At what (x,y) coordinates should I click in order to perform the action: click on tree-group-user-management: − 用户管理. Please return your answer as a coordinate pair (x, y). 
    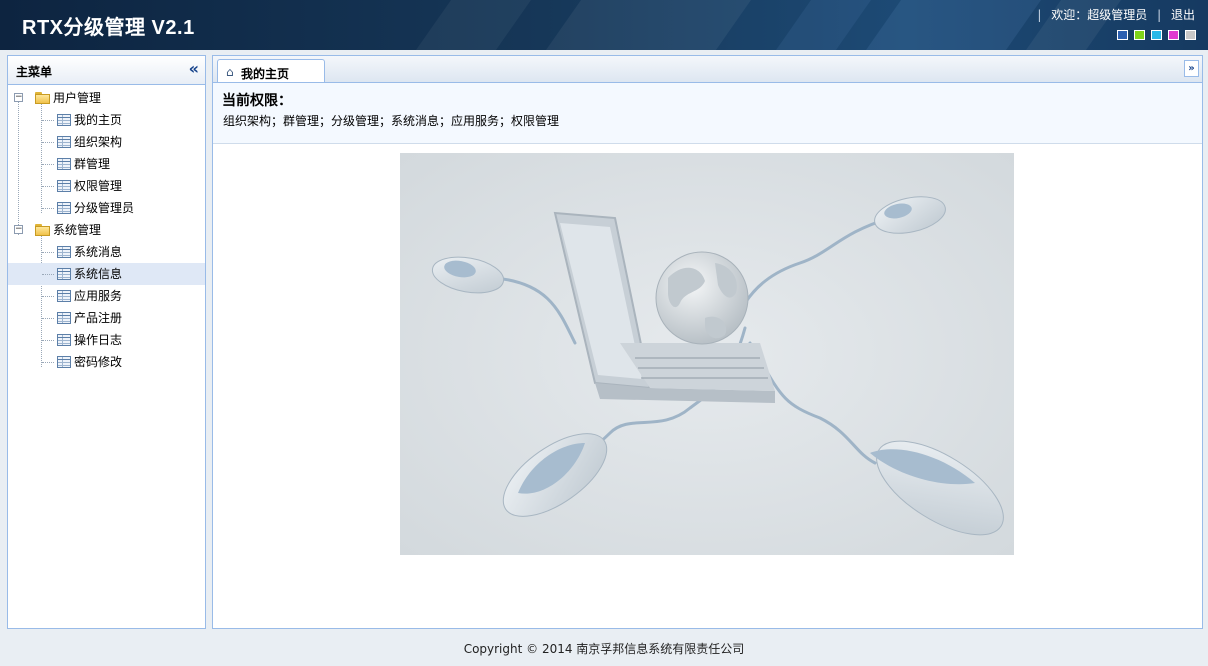
    Looking at the image, I should click on (106, 98).